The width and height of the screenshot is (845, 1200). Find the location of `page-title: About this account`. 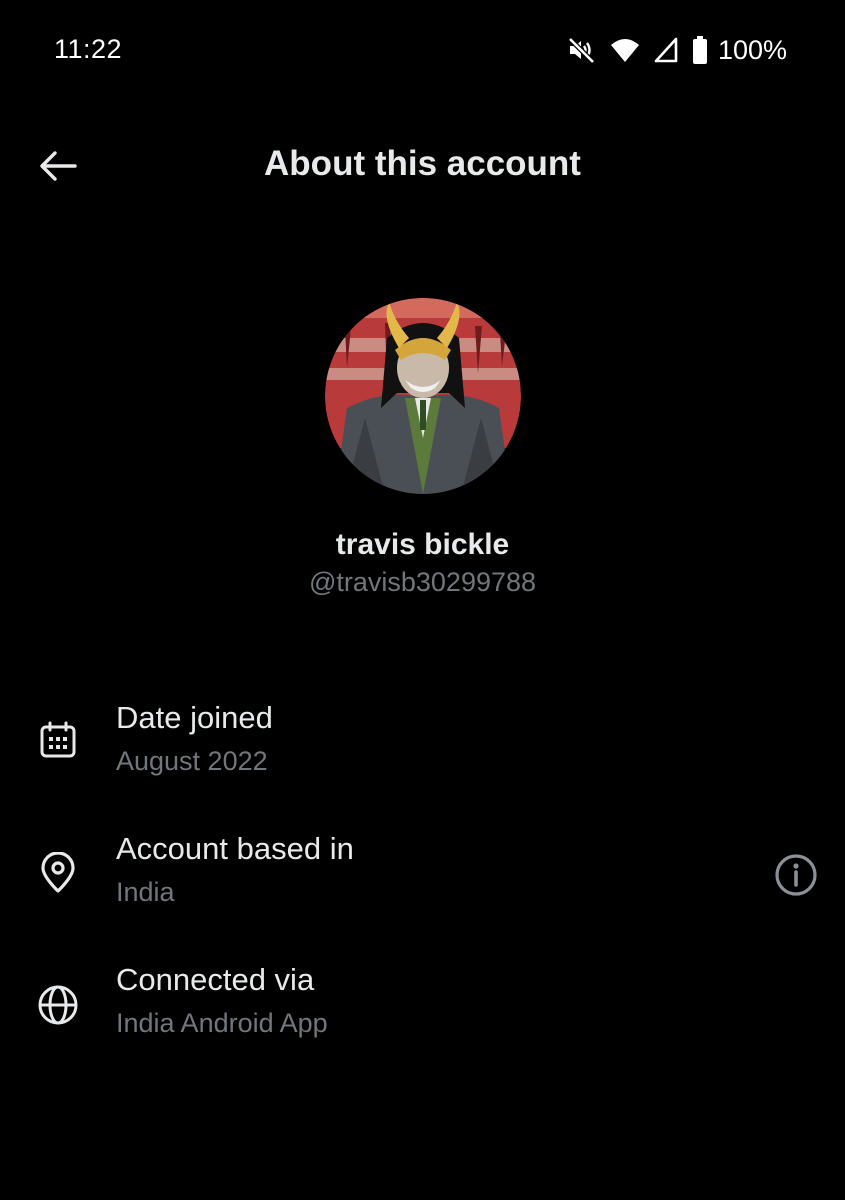

page-title: About this account is located at coordinates (422, 163).